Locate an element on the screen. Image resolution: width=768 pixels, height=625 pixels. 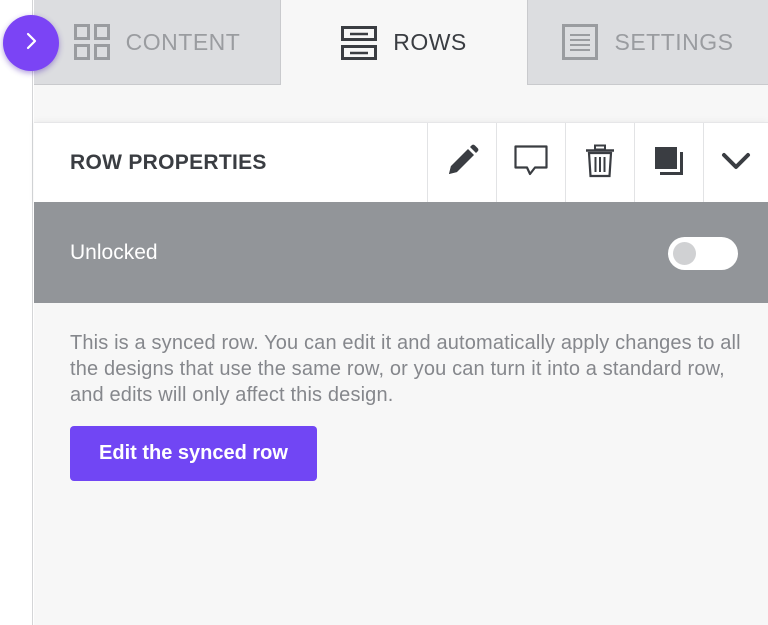
comment-button is located at coordinates (530, 163).